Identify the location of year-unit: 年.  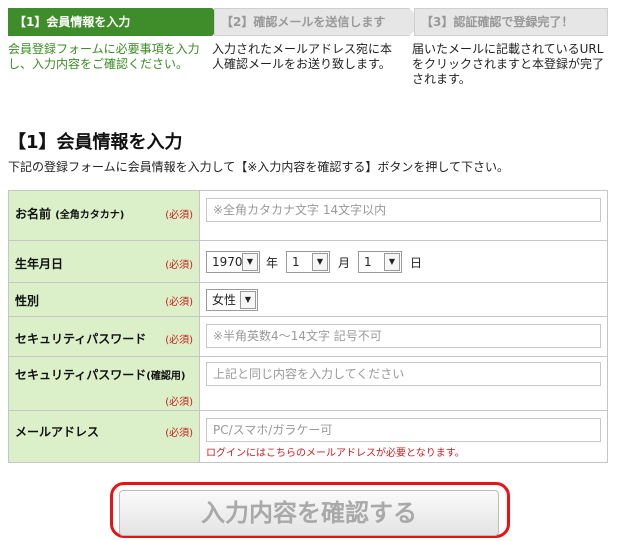
(272, 263).